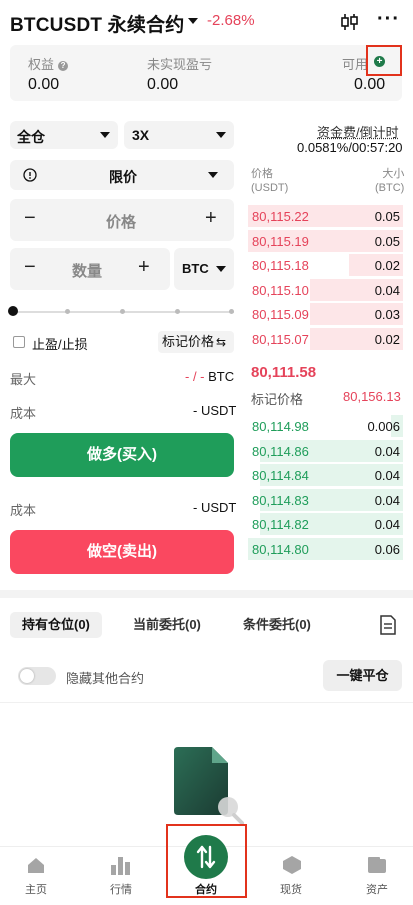 The width and height of the screenshot is (413, 905). Describe the element at coordinates (87, 270) in the screenshot. I see `quantity-placeholder: 数量` at that location.